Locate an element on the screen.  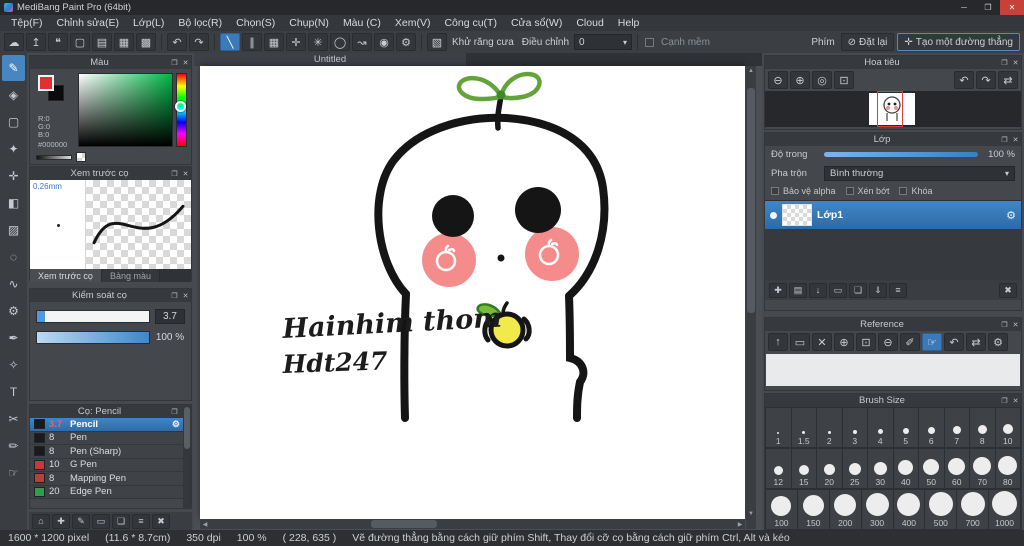
eyedropper-tool: ✧ is located at coordinates (13, 365).